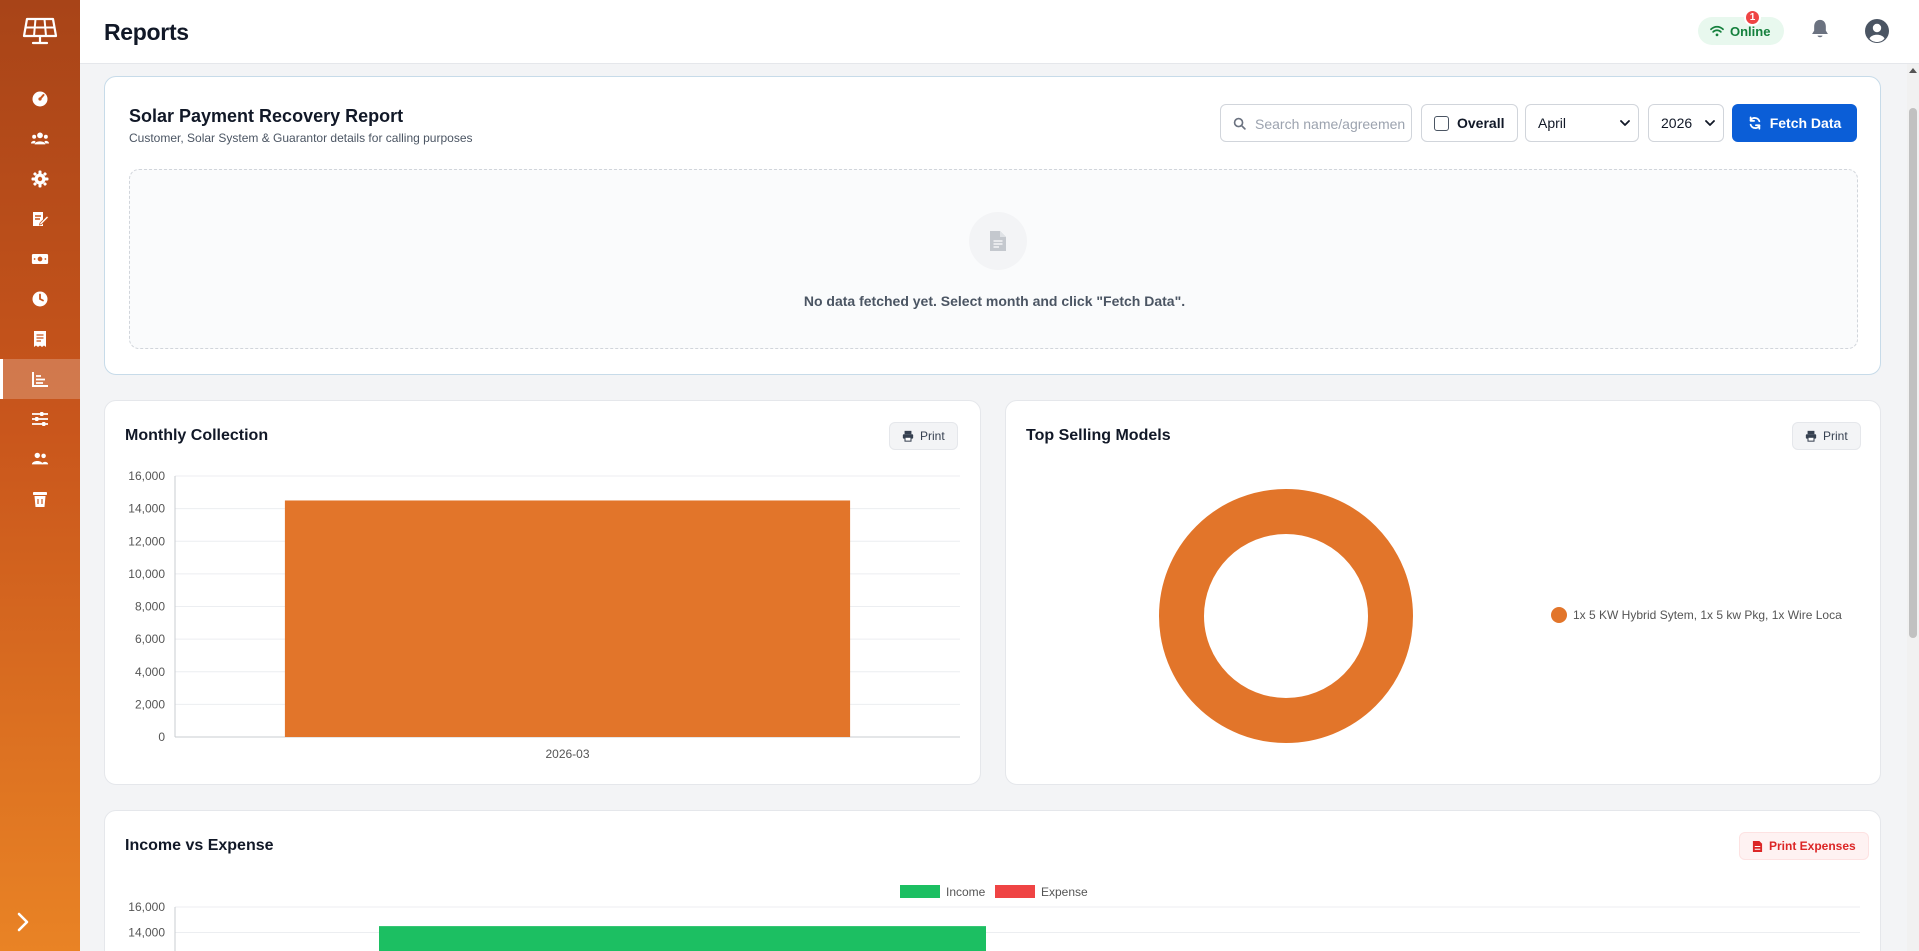 This screenshot has width=1919, height=951. Describe the element at coordinates (1286, 616) in the screenshot. I see `donut-slice` at that location.